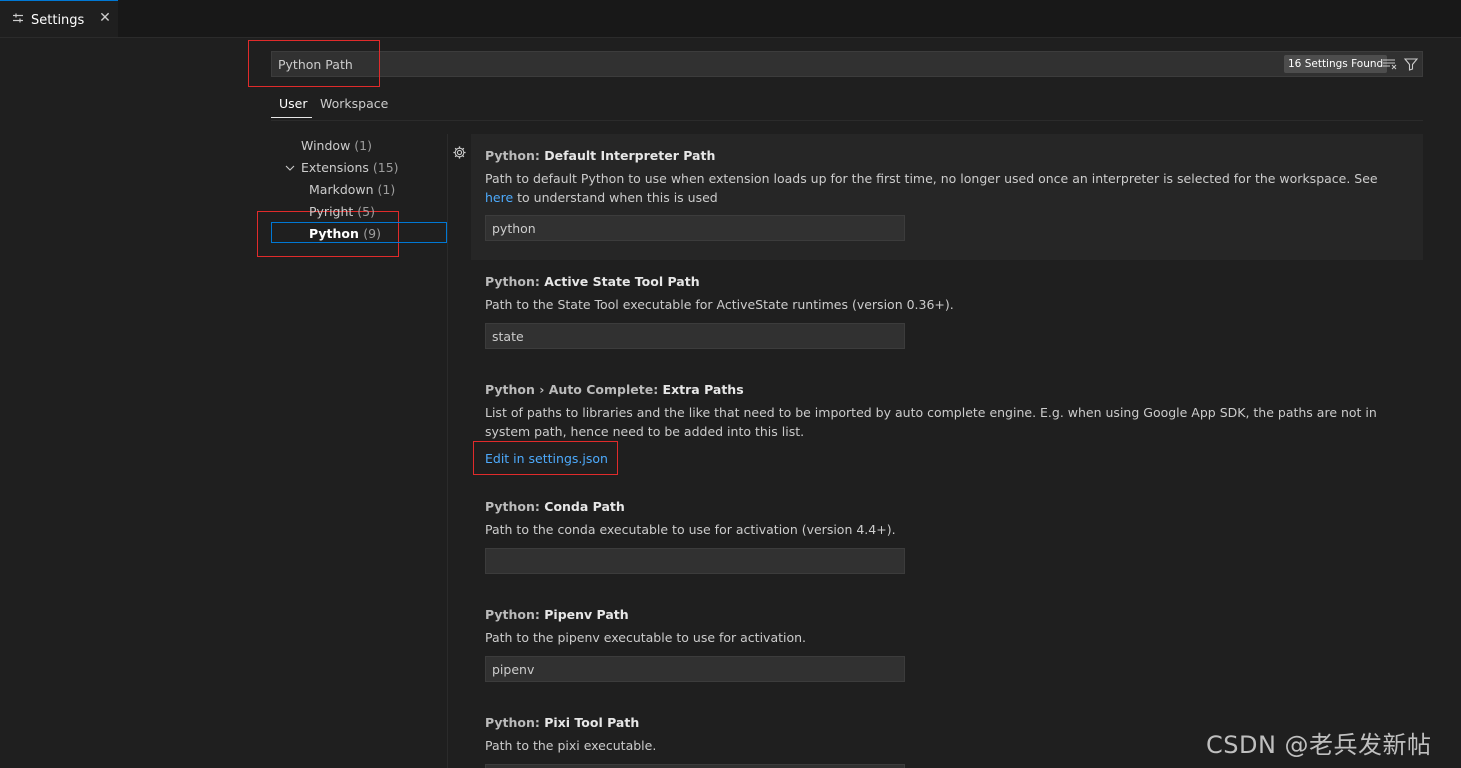 This screenshot has width=1461, height=768. Describe the element at coordinates (447, 451) in the screenshot. I see `toc-divider` at that location.